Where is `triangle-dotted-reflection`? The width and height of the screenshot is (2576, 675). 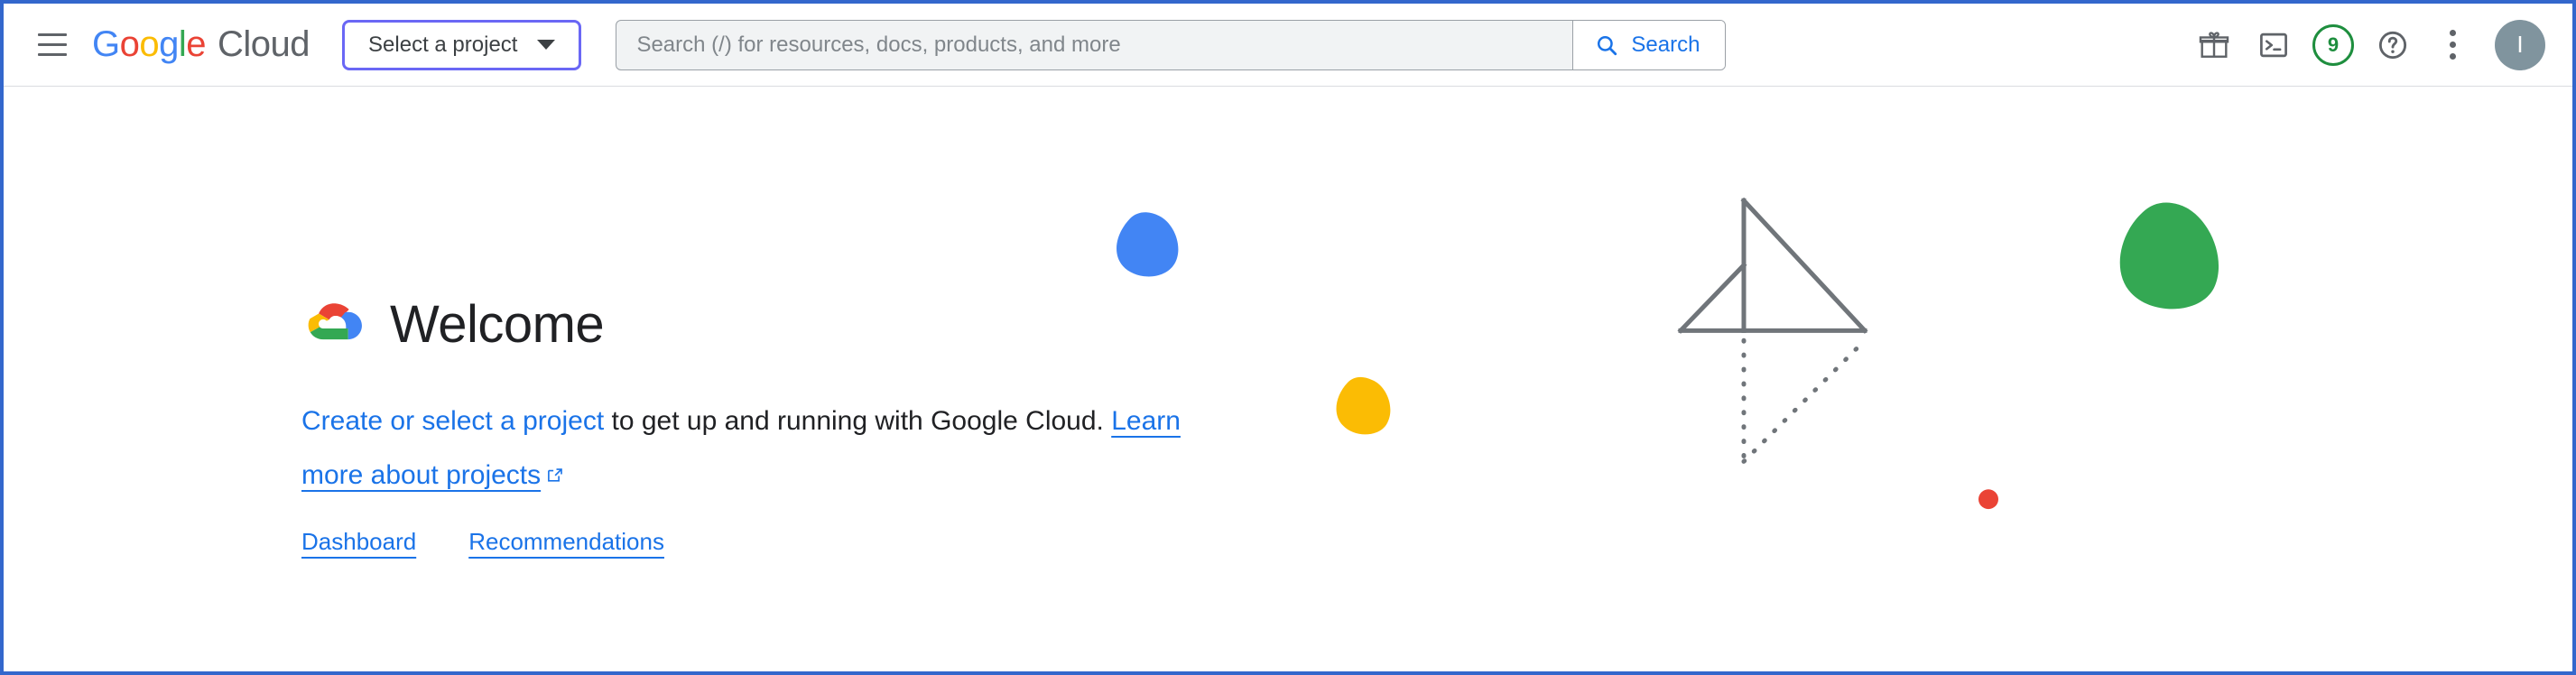 triangle-dotted-reflection is located at coordinates (1804, 401).